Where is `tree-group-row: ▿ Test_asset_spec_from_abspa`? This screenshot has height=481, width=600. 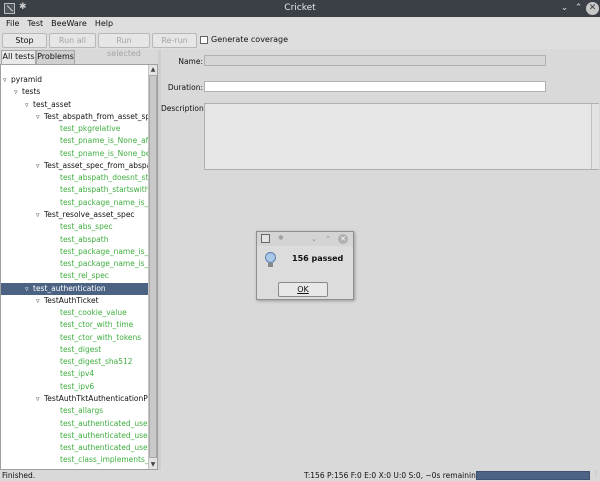
tree-group-row: ▿ Test_asset_spec_from_abspa is located at coordinates (92, 166).